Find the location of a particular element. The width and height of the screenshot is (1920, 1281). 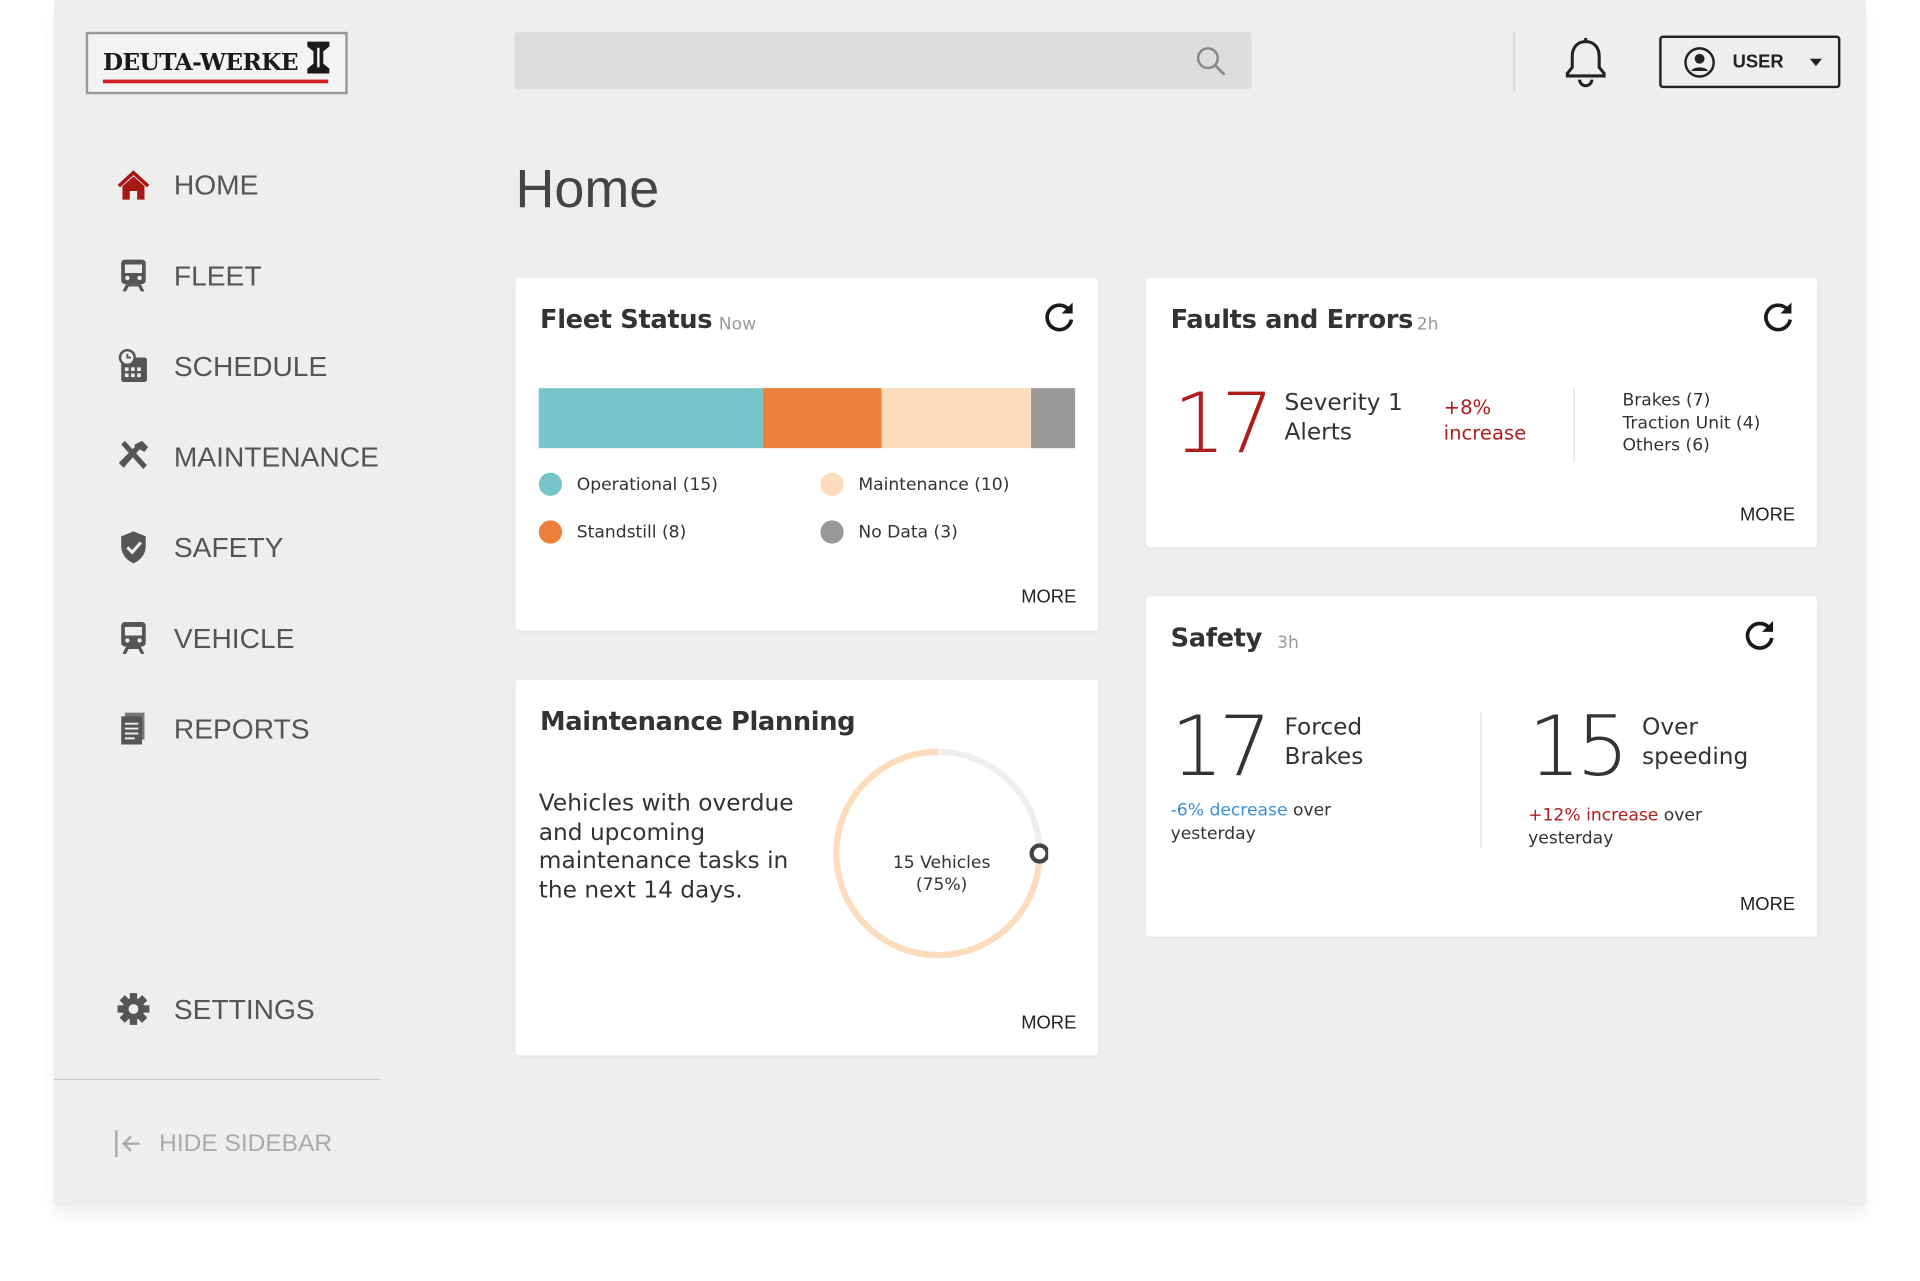

sidebar-item-label: VEHICLE is located at coordinates (234, 637).